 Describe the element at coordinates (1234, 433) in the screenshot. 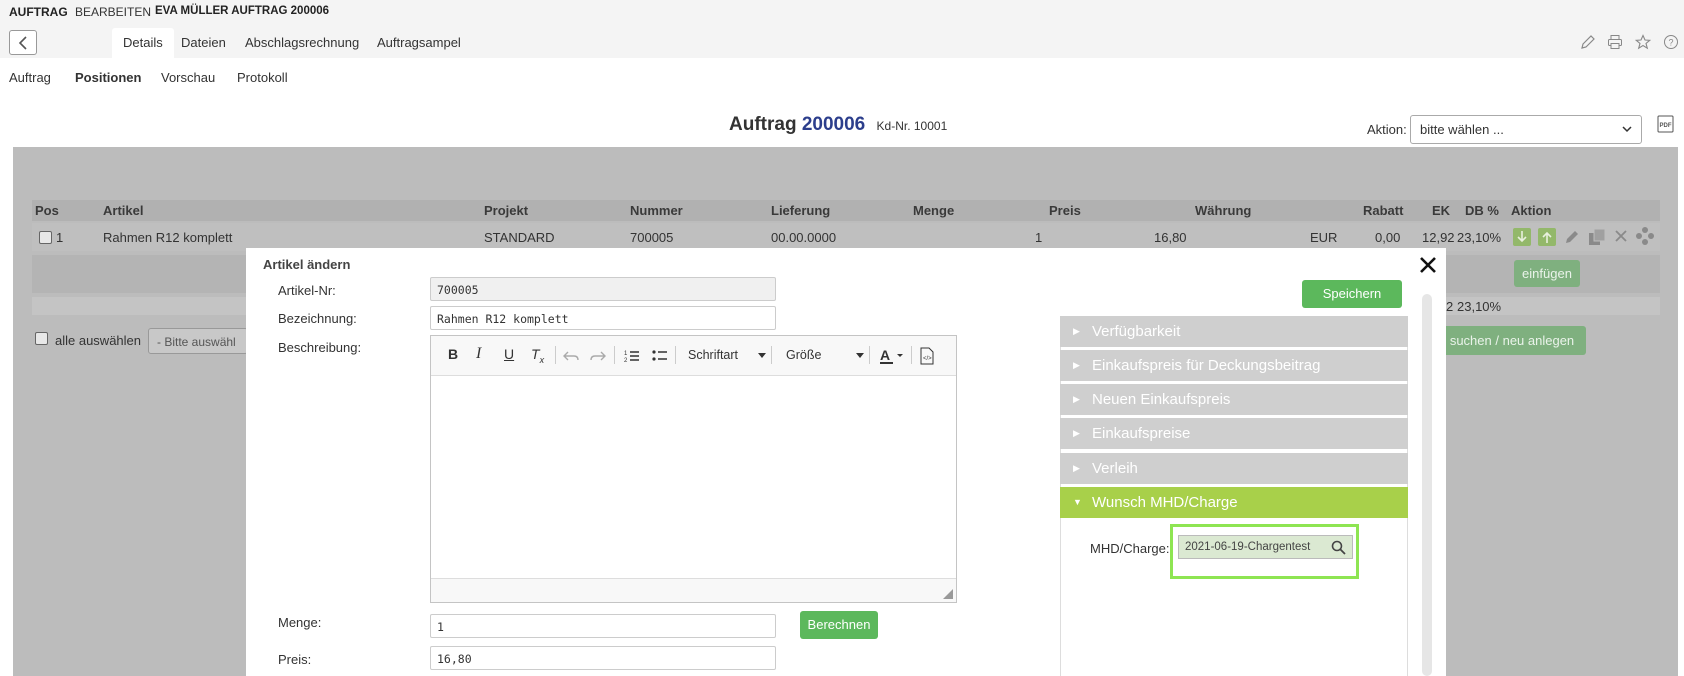

I see `accordion-einkaufspreise: ▶ Einkaufspreise` at that location.